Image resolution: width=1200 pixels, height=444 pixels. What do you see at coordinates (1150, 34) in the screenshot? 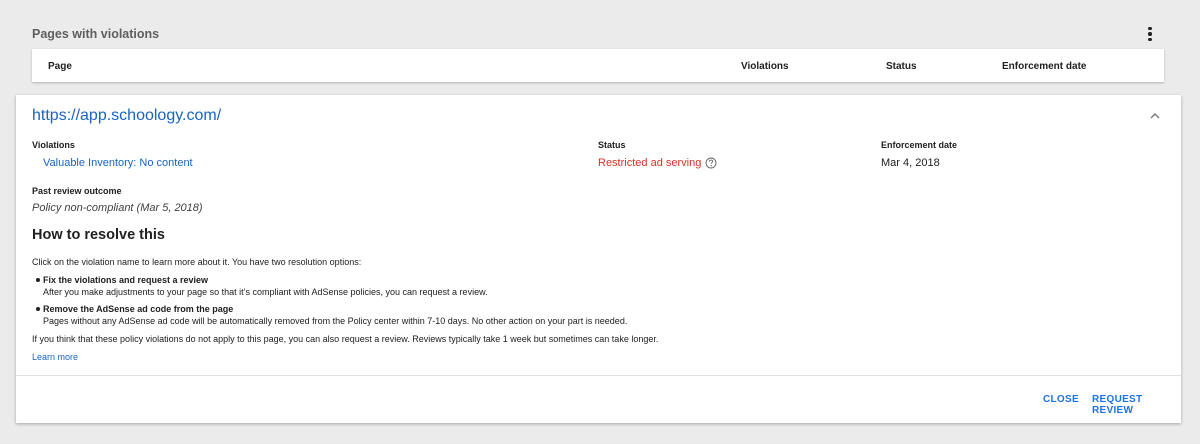
I see `more-vert-icon` at bounding box center [1150, 34].